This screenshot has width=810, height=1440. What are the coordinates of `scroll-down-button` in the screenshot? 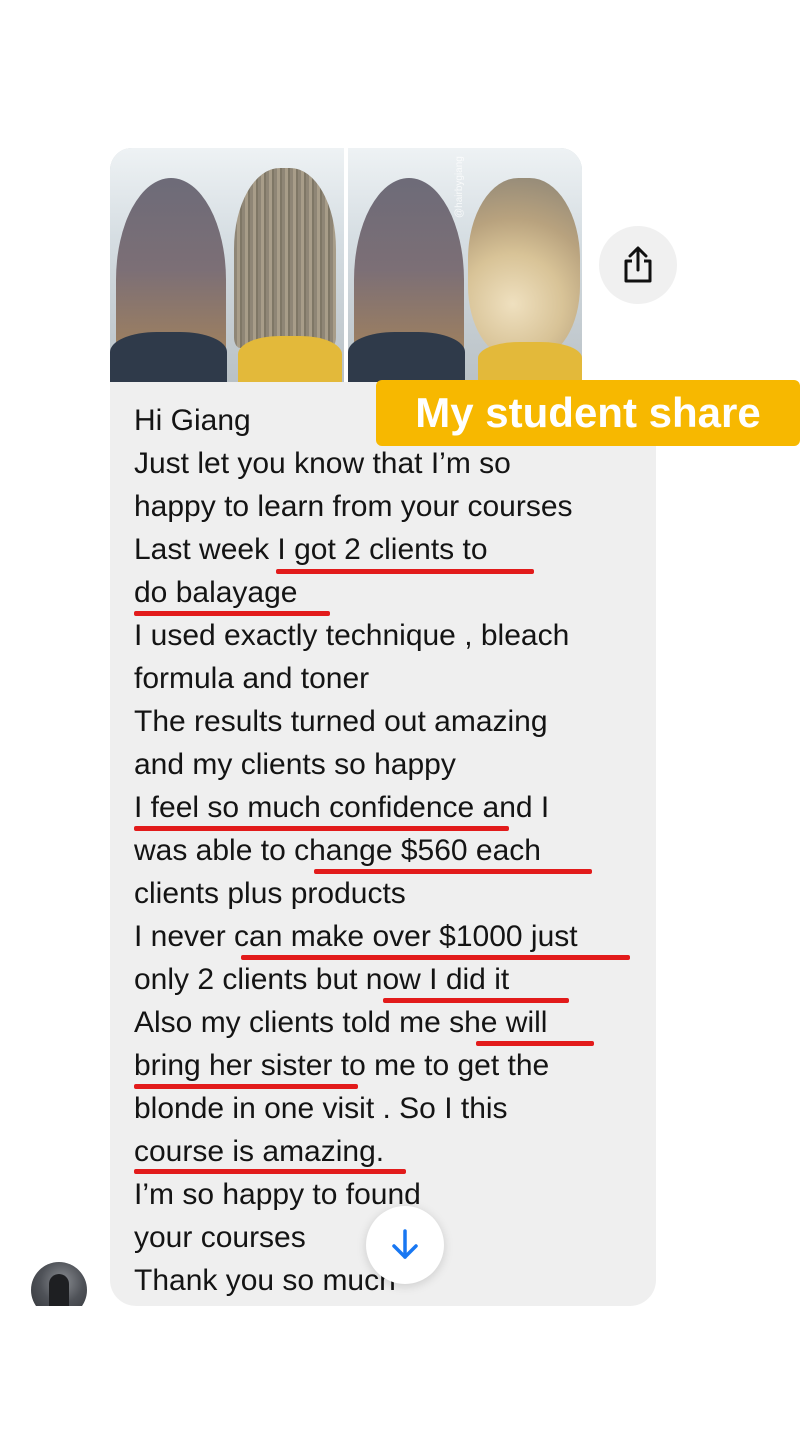 It's located at (405, 1245).